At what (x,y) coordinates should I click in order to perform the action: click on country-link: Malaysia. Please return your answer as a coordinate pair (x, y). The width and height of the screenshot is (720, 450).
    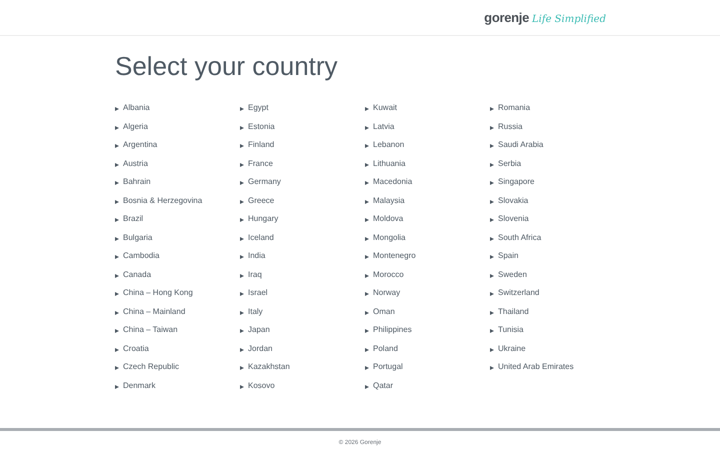
    Looking at the image, I should click on (385, 200).